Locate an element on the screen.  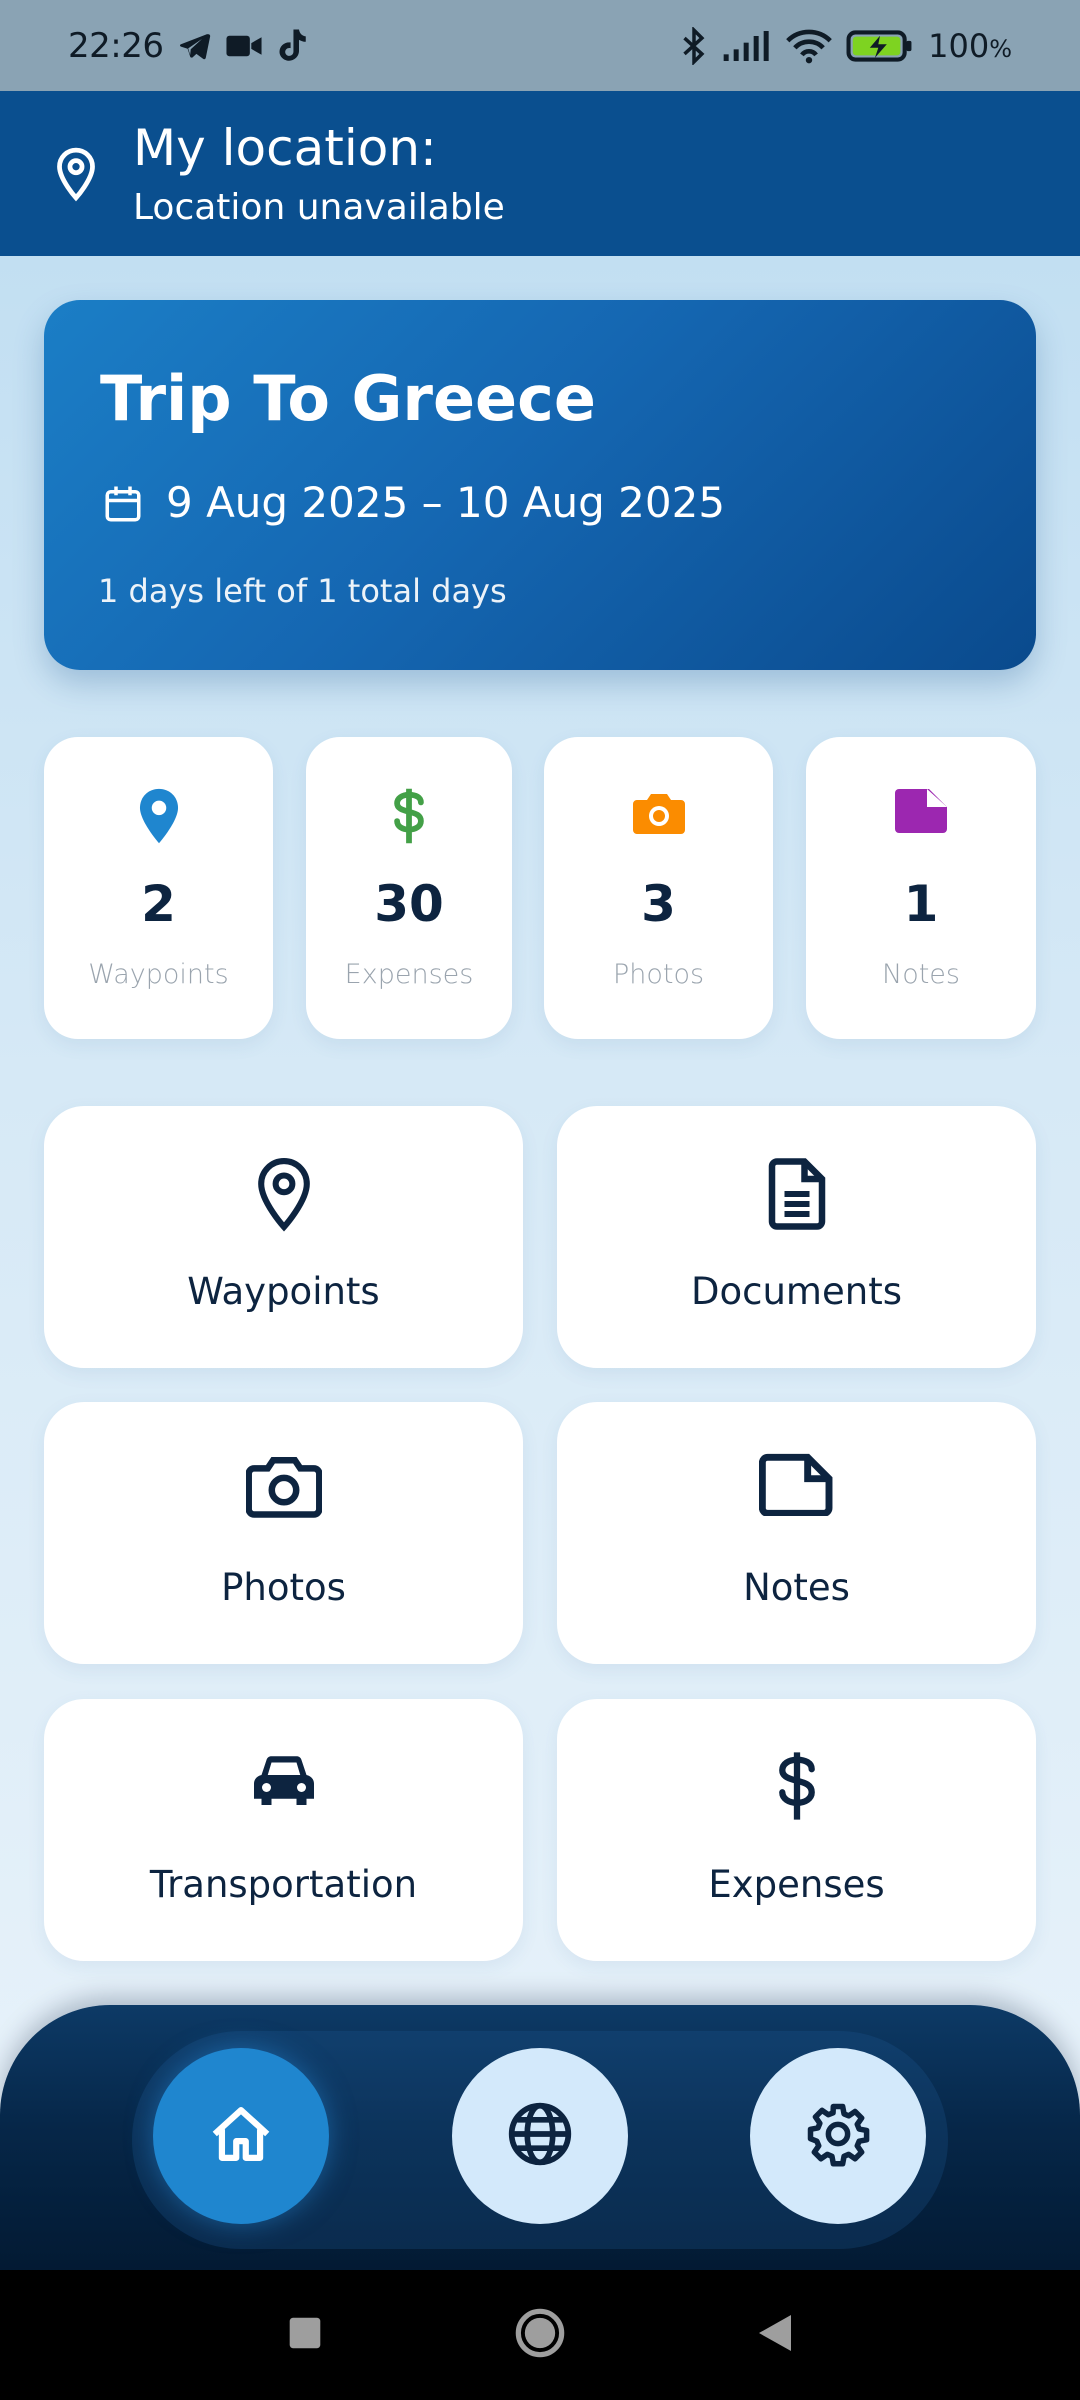
system-home-button is located at coordinates (540, 2335).